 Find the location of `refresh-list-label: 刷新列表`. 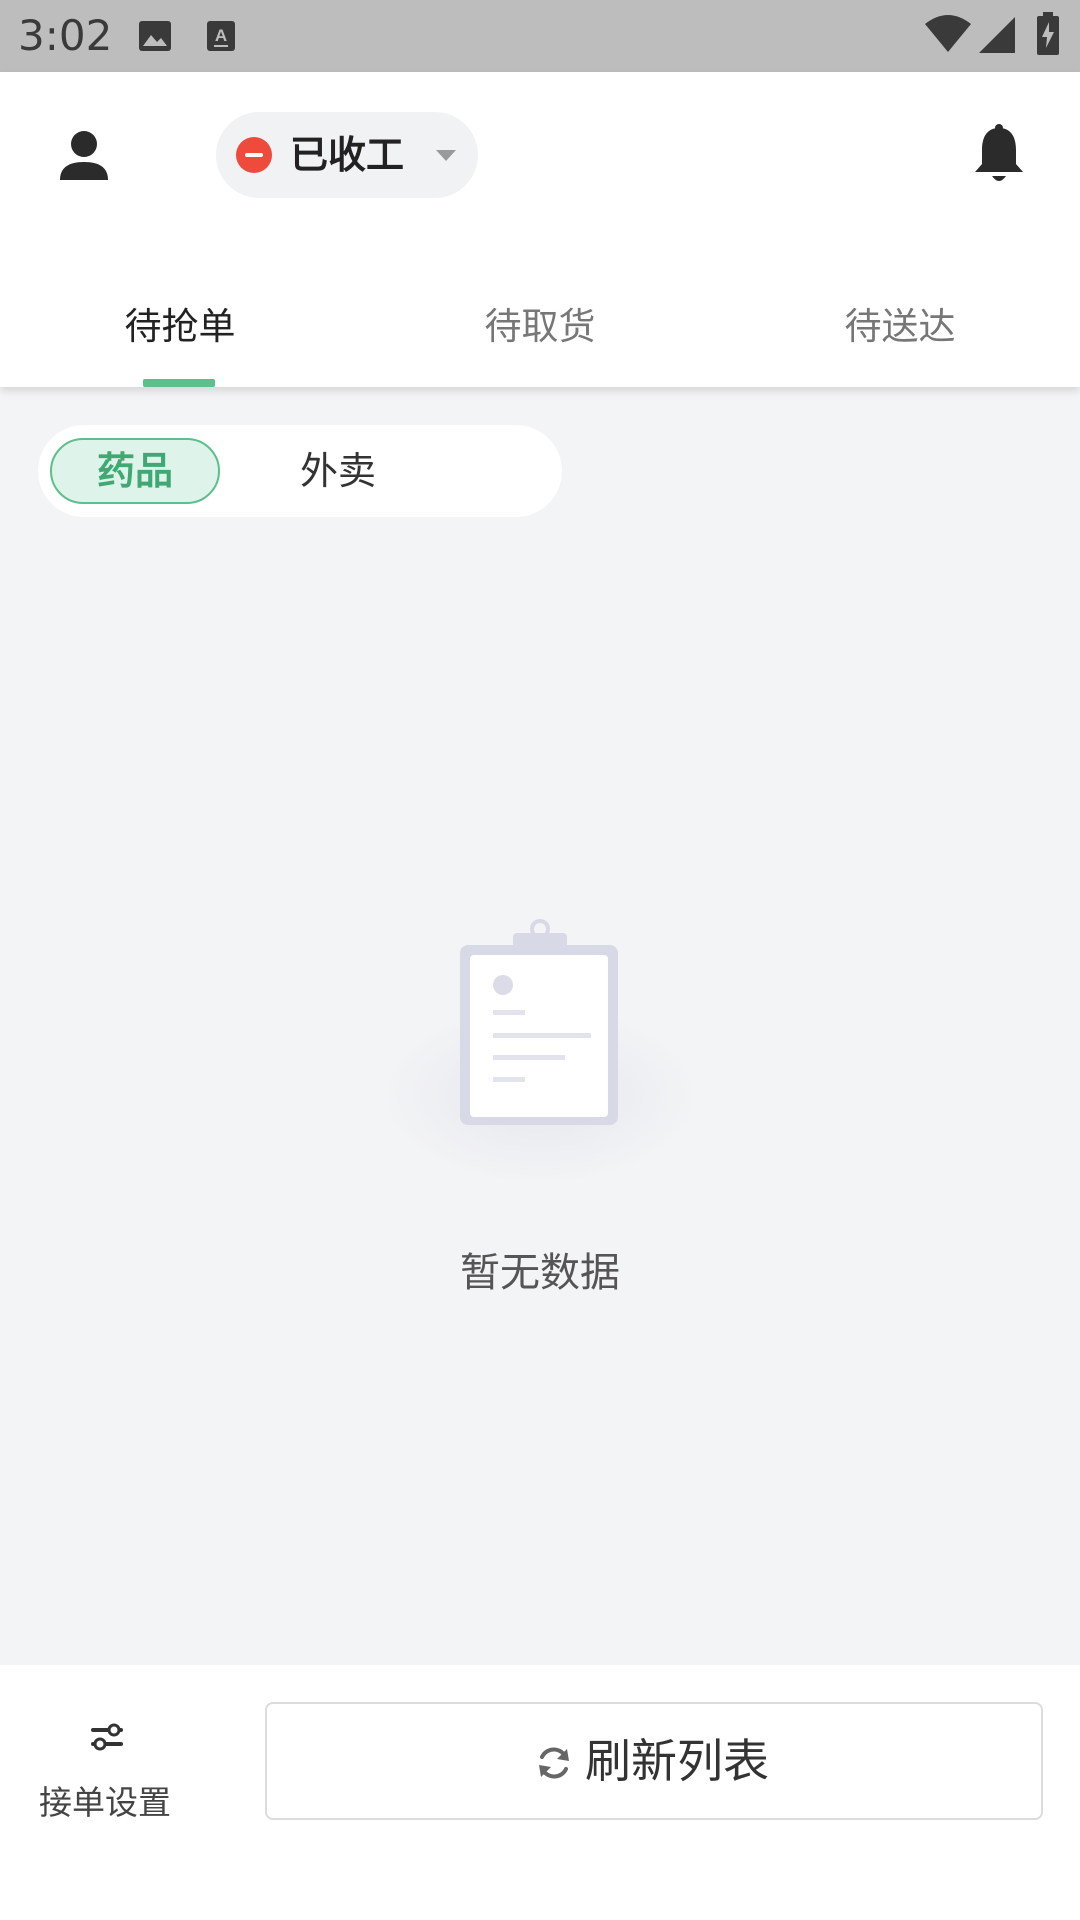

refresh-list-label: 刷新列表 is located at coordinates (677, 1761).